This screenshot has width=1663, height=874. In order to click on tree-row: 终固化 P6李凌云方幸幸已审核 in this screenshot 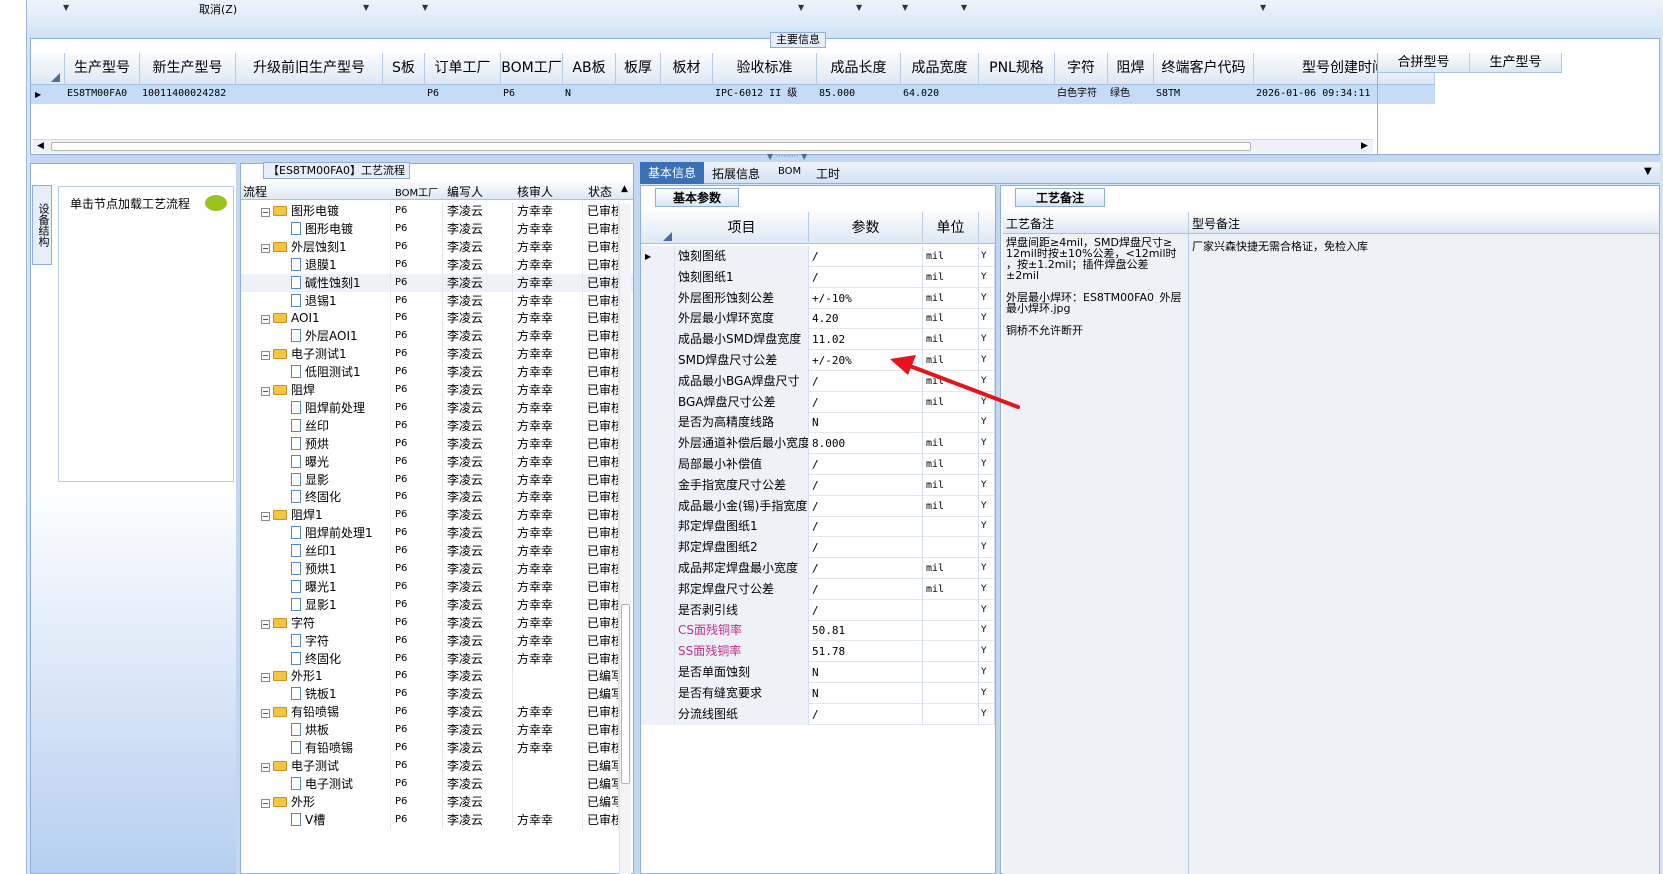, I will do `click(437, 497)`.